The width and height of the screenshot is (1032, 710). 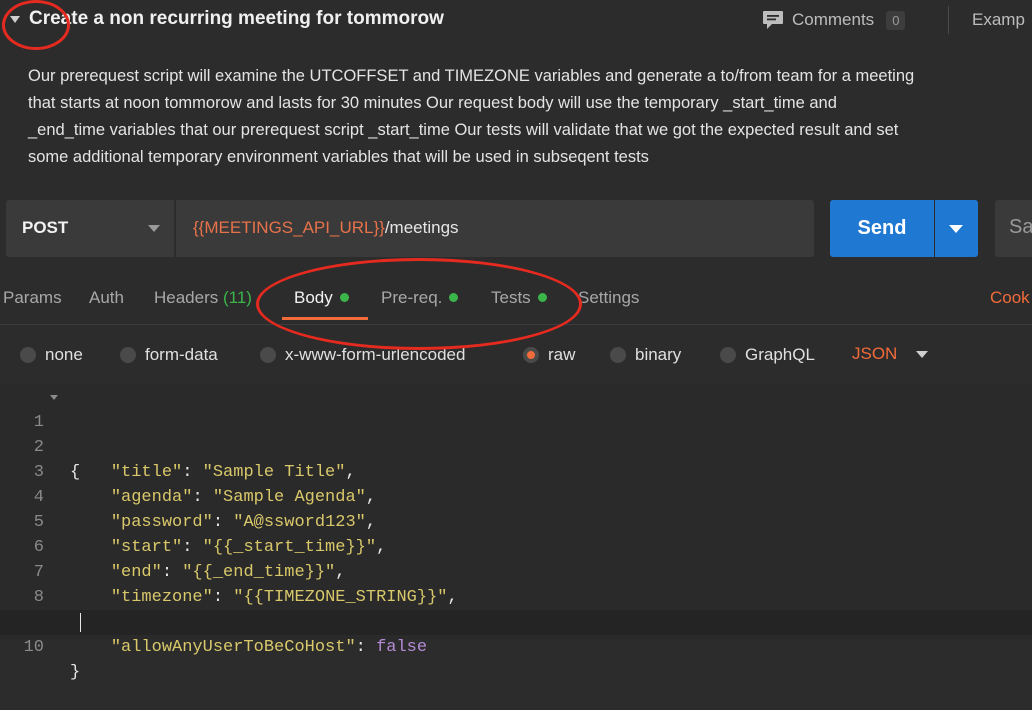 What do you see at coordinates (516, 596) in the screenshot?
I see `code-line: 8 "enabledAutoRecordMeeting": false,` at bounding box center [516, 596].